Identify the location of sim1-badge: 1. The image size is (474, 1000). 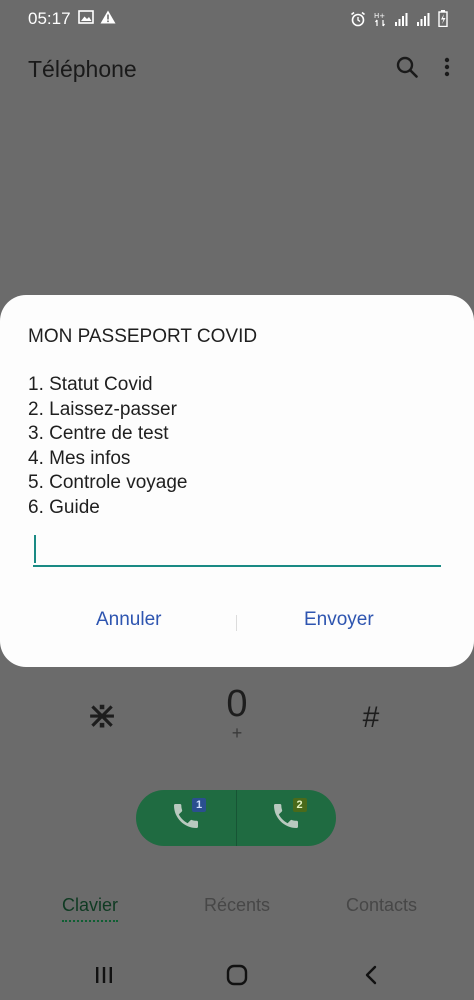
(199, 805).